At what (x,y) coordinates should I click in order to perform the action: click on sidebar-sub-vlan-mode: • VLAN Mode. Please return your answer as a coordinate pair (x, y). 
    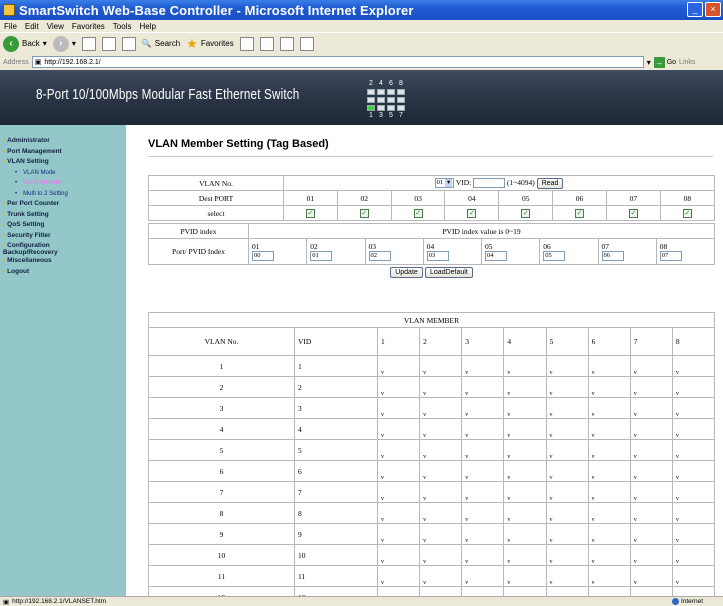
    Looking at the image, I should click on (63, 173).